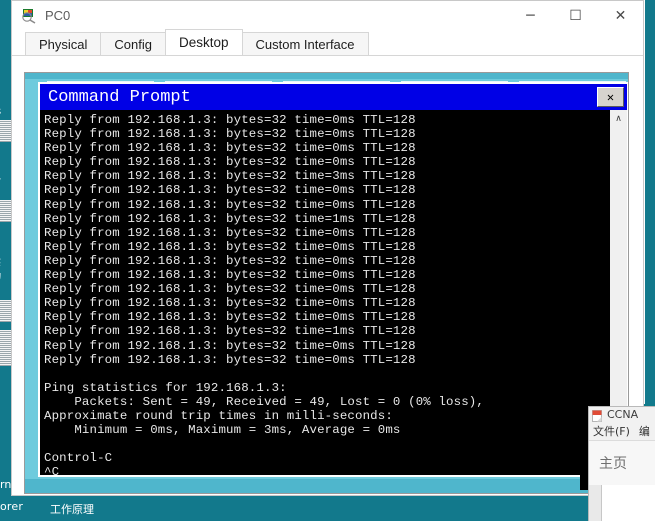  What do you see at coordinates (597, 415) in the screenshot?
I see `pdf-file-icon` at bounding box center [597, 415].